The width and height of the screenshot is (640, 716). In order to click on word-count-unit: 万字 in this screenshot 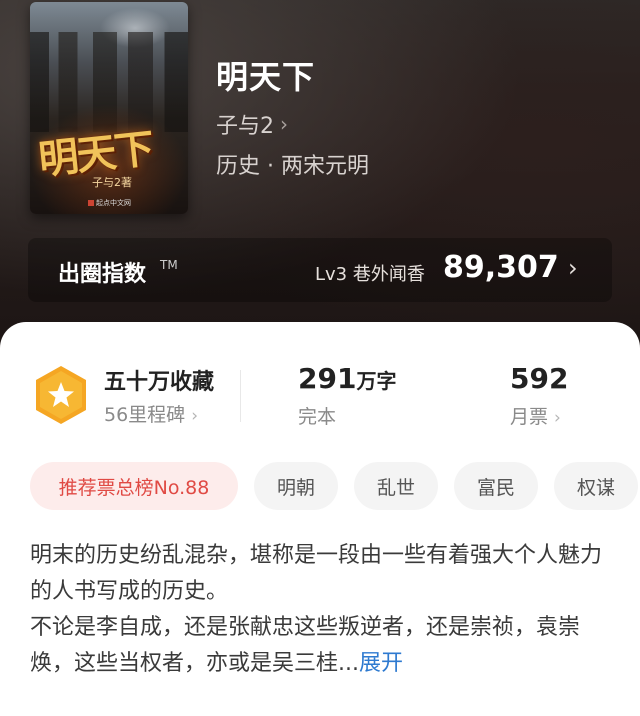, I will do `click(376, 381)`.